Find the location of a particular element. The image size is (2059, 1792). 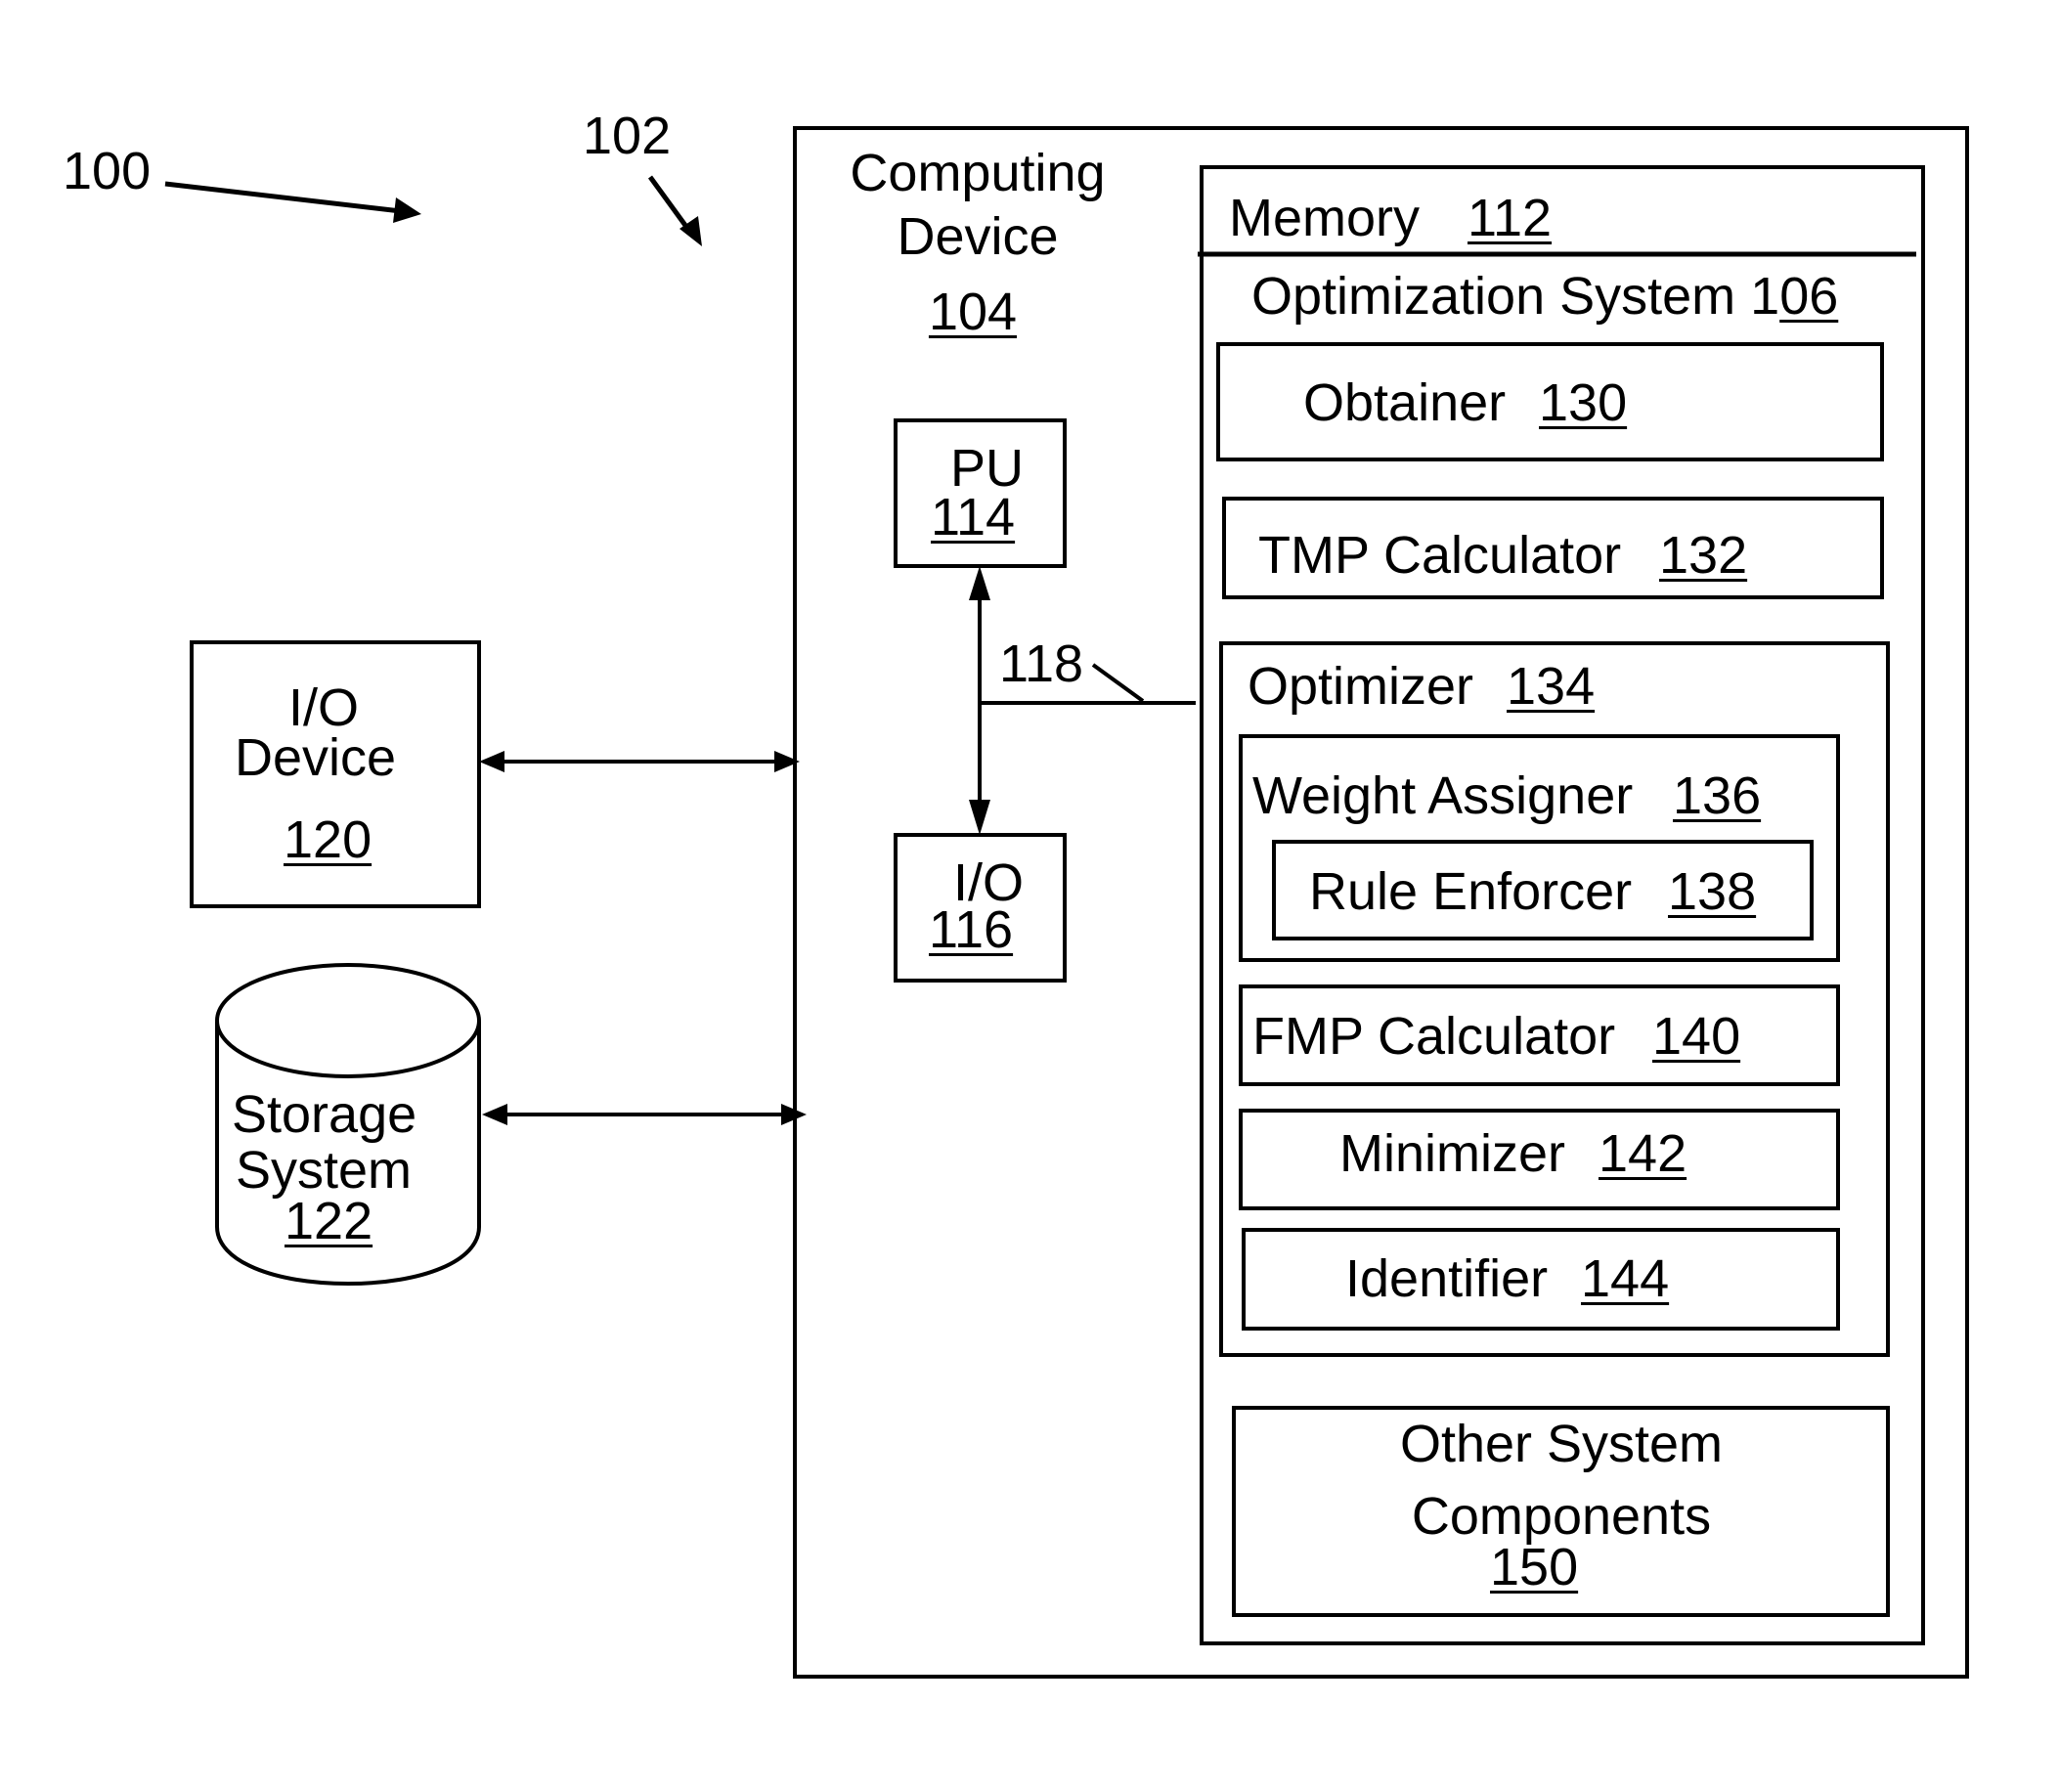

minimizer-label: Minimizer is located at coordinates (1452, 1153).